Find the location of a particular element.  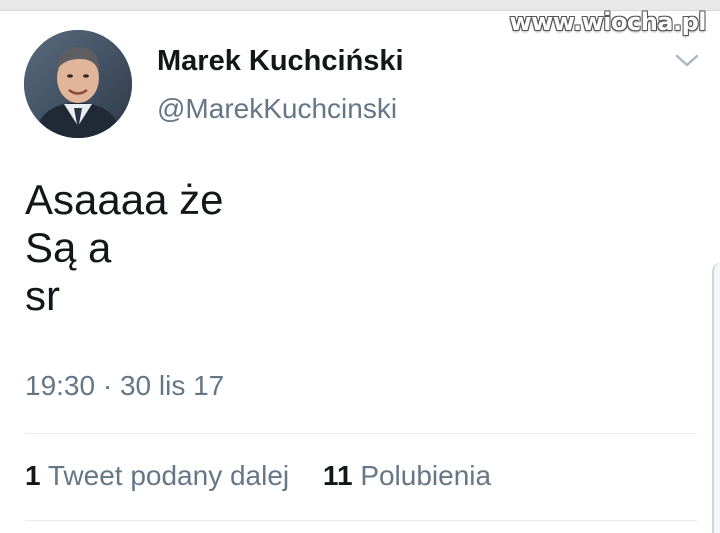

watermark: www.wiocha.pl is located at coordinates (607, 22).